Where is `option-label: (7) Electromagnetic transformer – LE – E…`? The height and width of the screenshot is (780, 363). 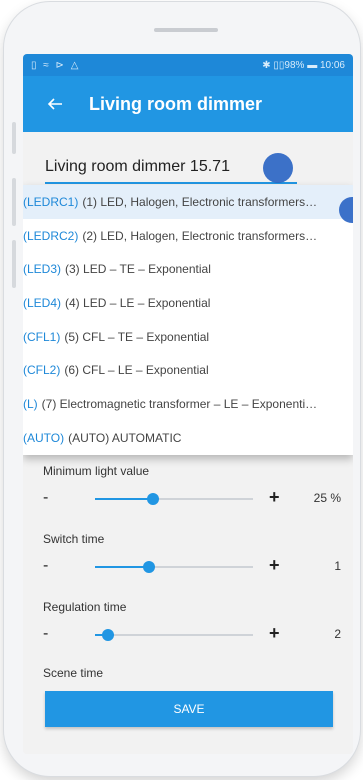 option-label: (7) Electromagnetic transformer – LE – E… is located at coordinates (179, 403).